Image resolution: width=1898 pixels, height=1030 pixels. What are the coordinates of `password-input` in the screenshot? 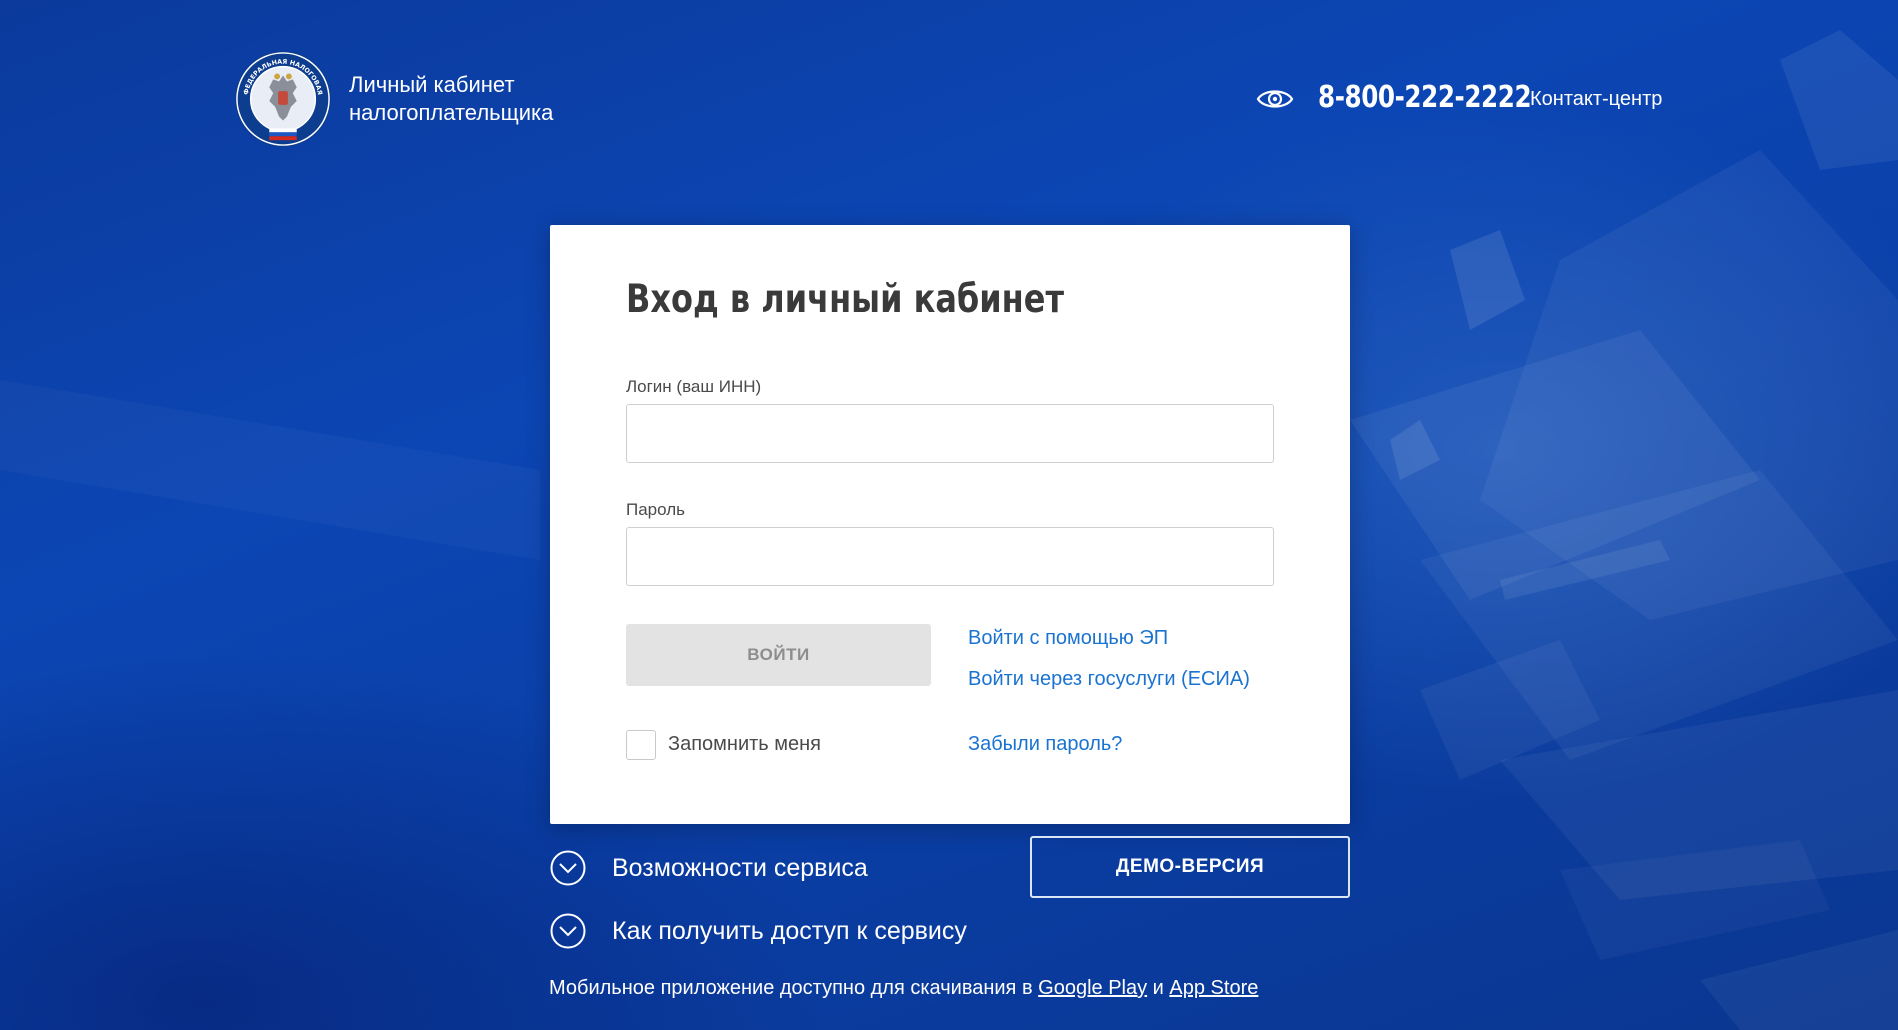 It's located at (950, 556).